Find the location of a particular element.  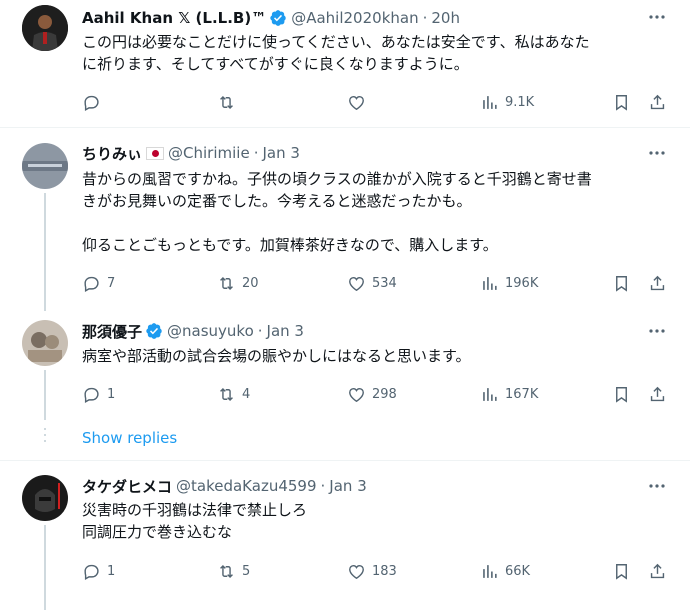

like-button is located at coordinates (359, 102).